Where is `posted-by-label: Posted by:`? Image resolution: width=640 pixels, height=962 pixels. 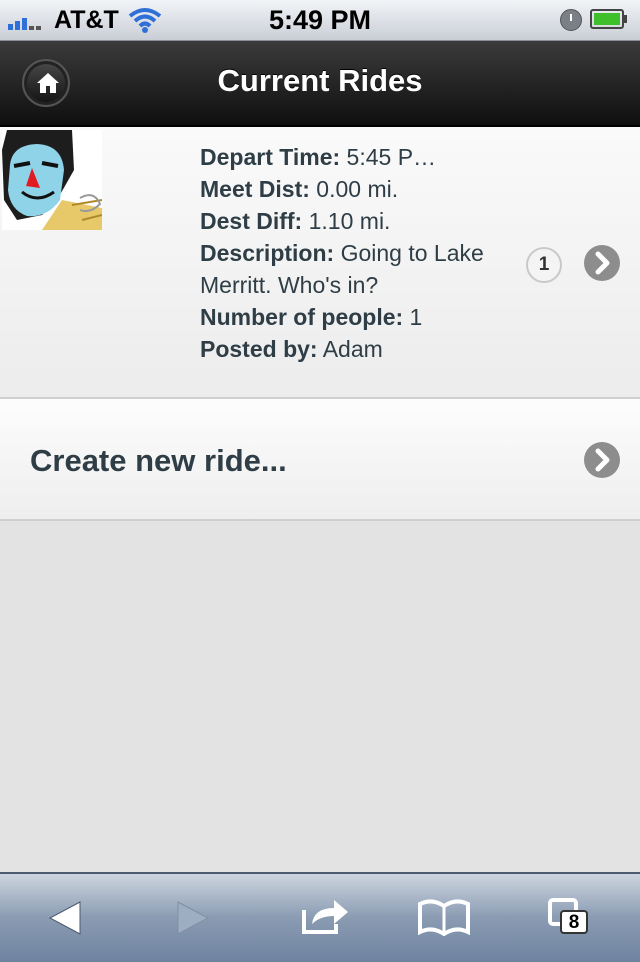 posted-by-label: Posted by: is located at coordinates (259, 349).